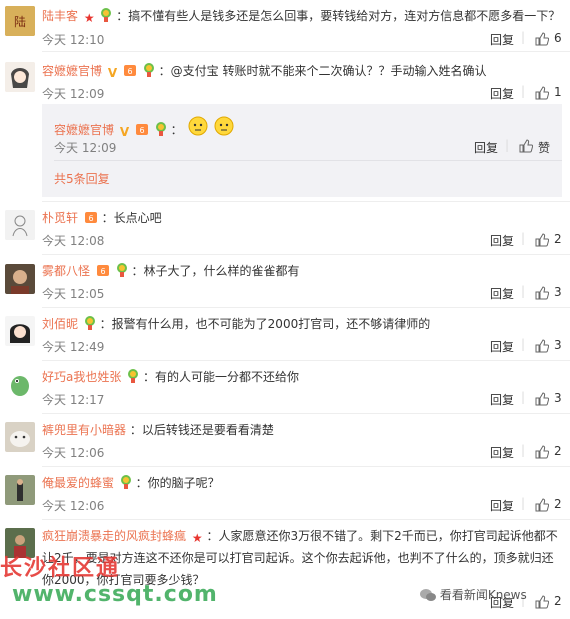 Image resolution: width=570 pixels, height=619 pixels. What do you see at coordinates (73, 400) in the screenshot?
I see `comment-time: 今天 12:17` at bounding box center [73, 400].